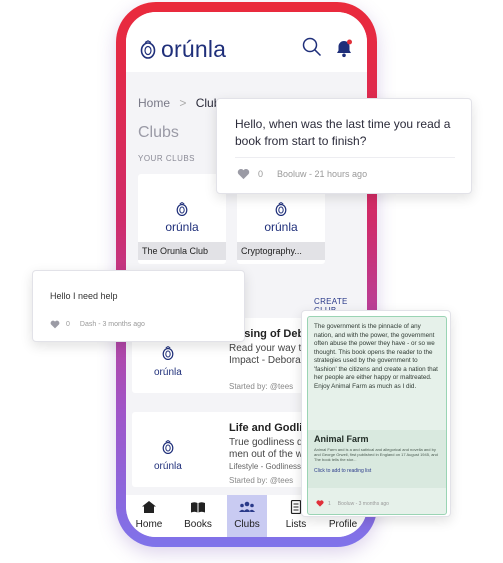 This screenshot has width=503, height=563. What do you see at coordinates (194, 49) in the screenshot?
I see `app-name: orúnla` at bounding box center [194, 49].